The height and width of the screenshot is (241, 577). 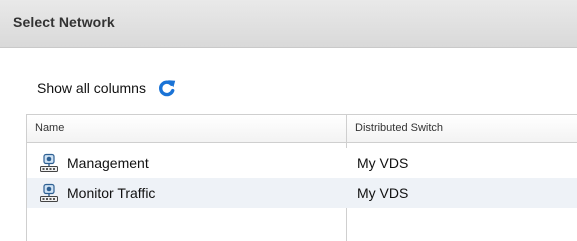 I want to click on table-row: Monitor Traffic My VDS, so click(x=302, y=193).